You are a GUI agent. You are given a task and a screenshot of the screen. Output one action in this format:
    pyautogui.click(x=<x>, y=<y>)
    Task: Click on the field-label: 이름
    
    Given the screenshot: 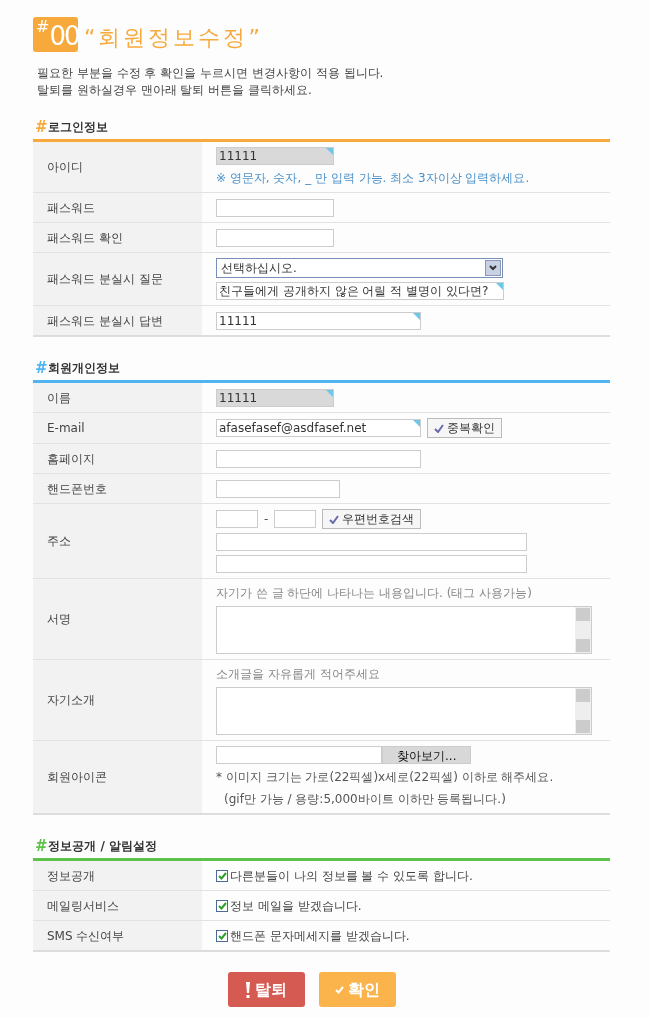 What is the action you would take?
    pyautogui.click(x=117, y=397)
    